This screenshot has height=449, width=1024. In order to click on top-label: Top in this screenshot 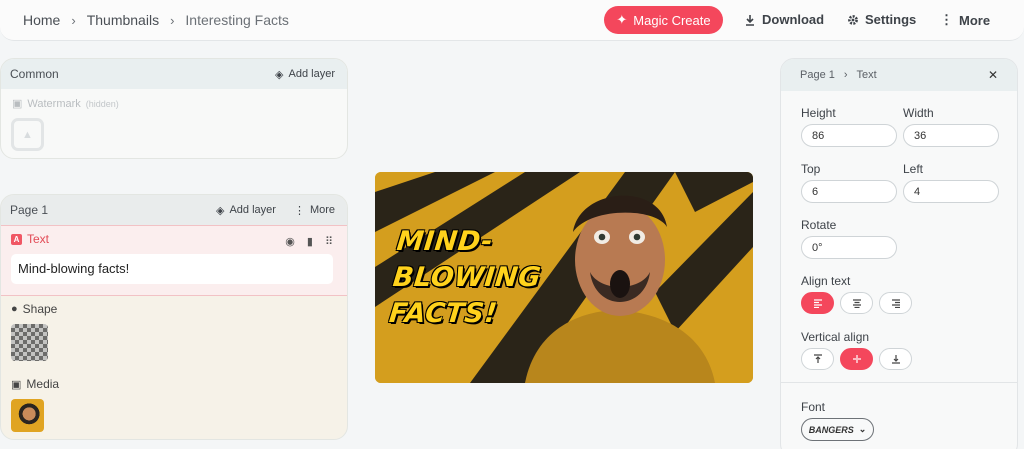, I will do `click(811, 169)`.